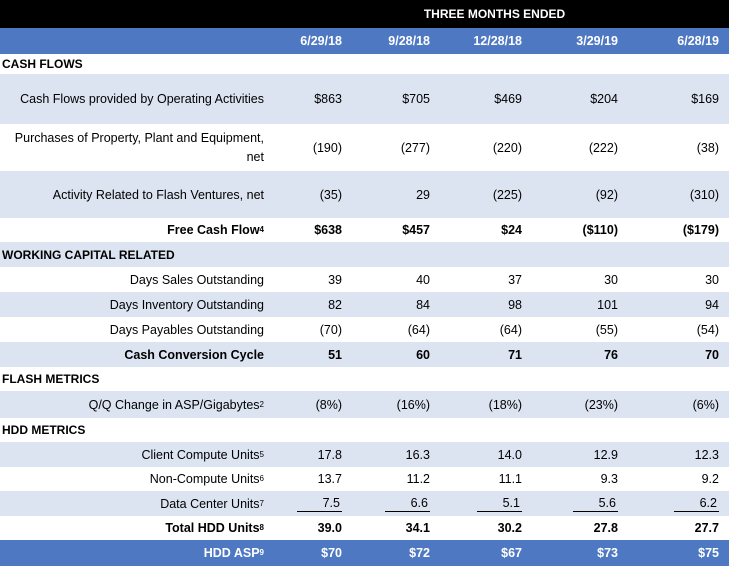 This screenshot has width=729, height=566. Describe the element at coordinates (413, 404) in the screenshot. I see `cell-value: (16%)` at that location.